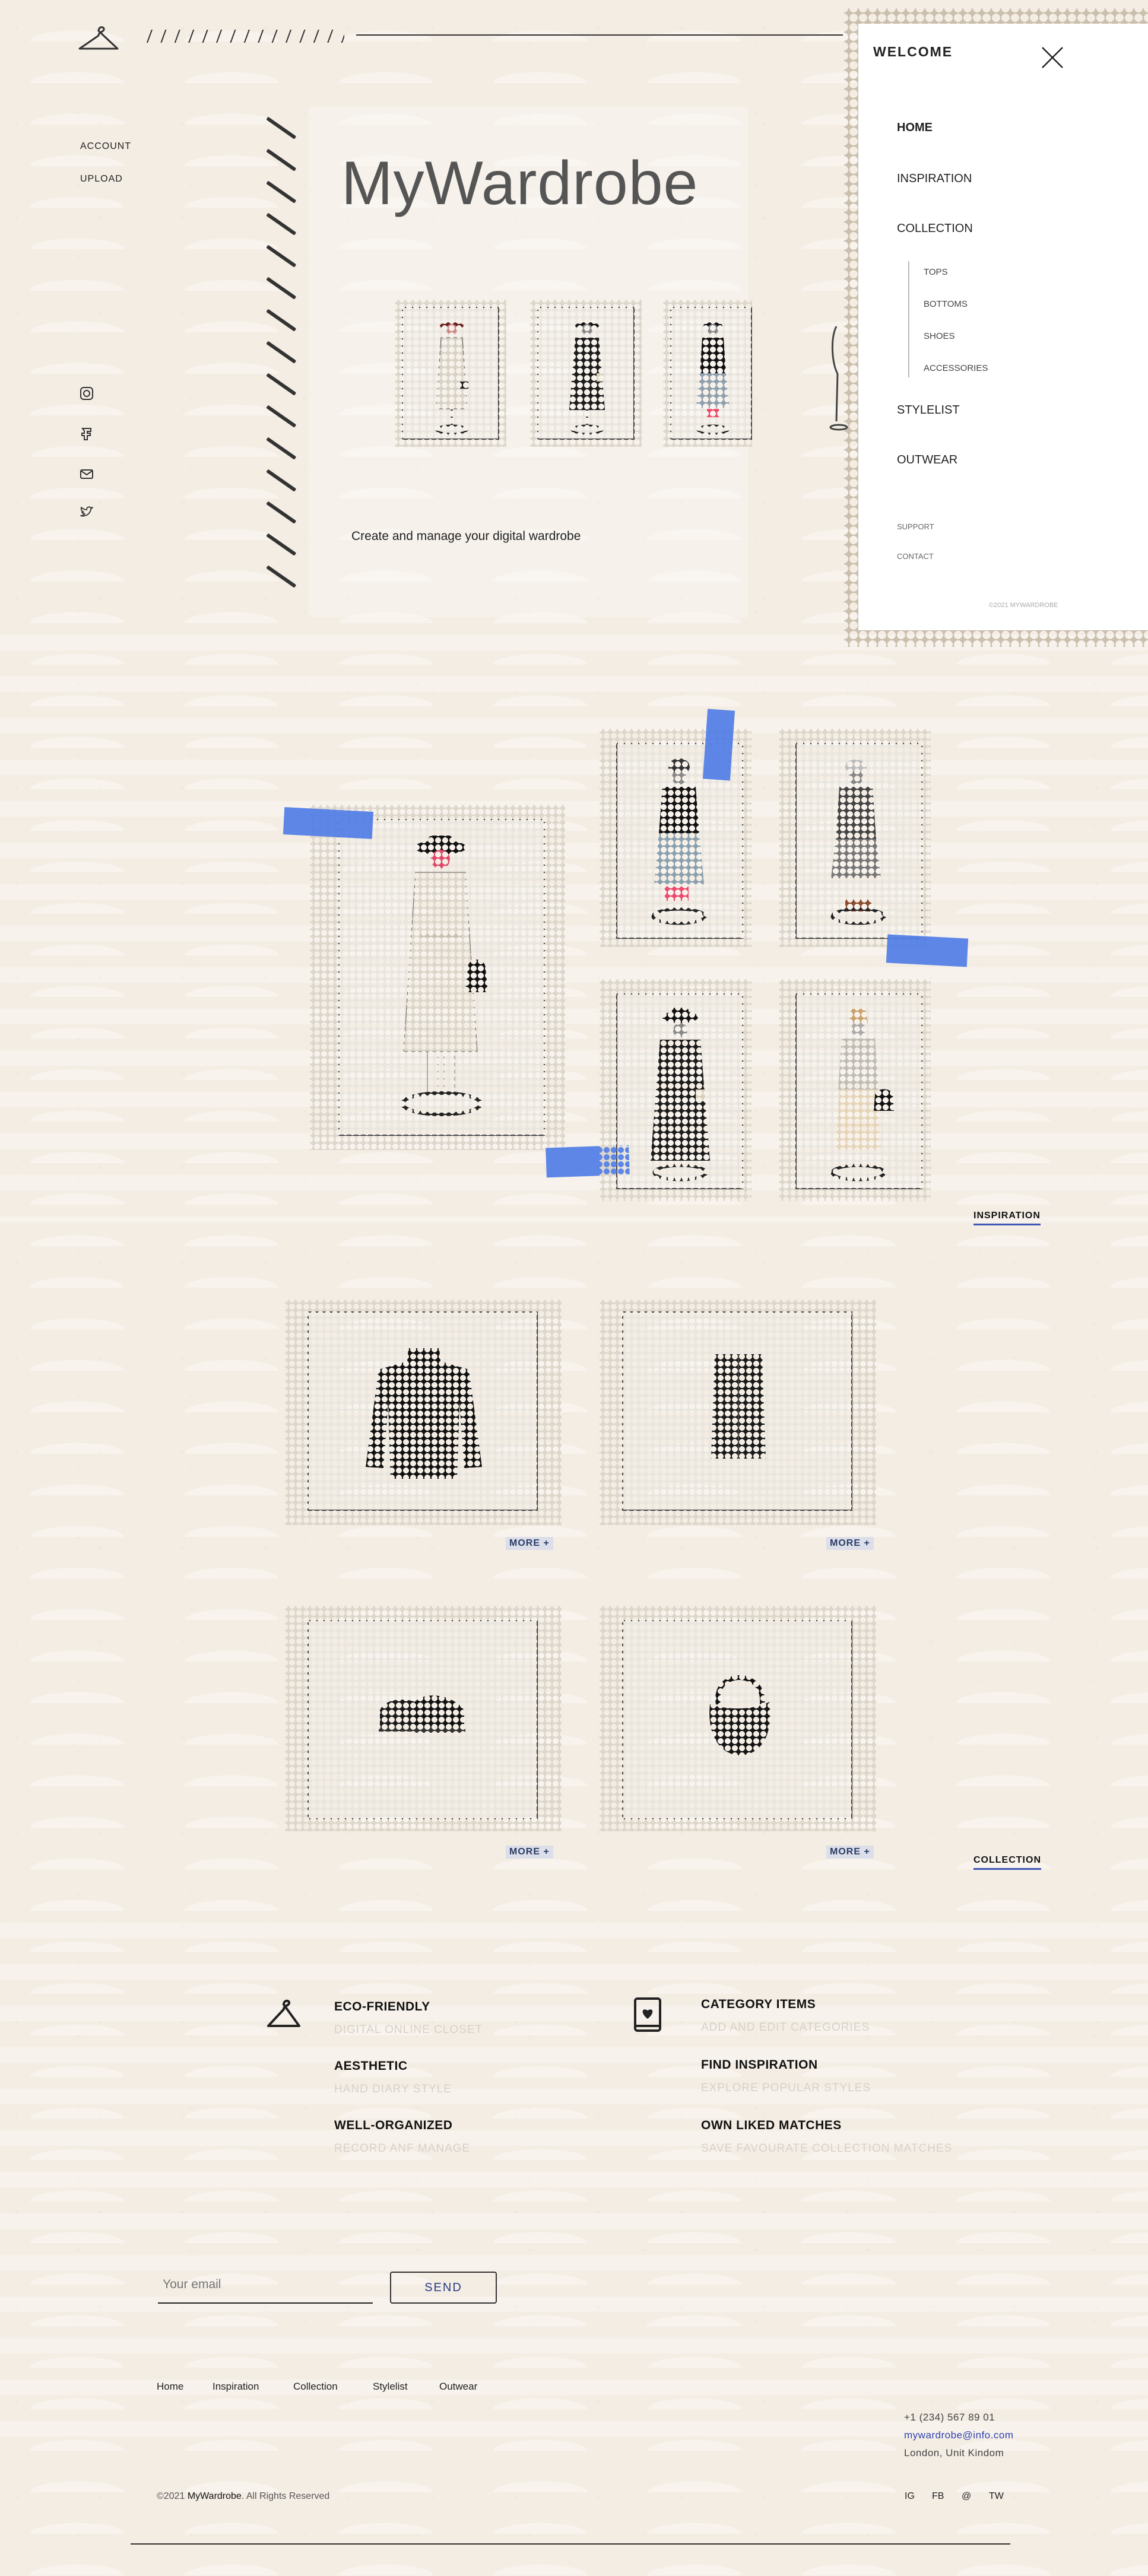  Describe the element at coordinates (283, 2013) in the screenshot. I see `hanger-icon` at that location.